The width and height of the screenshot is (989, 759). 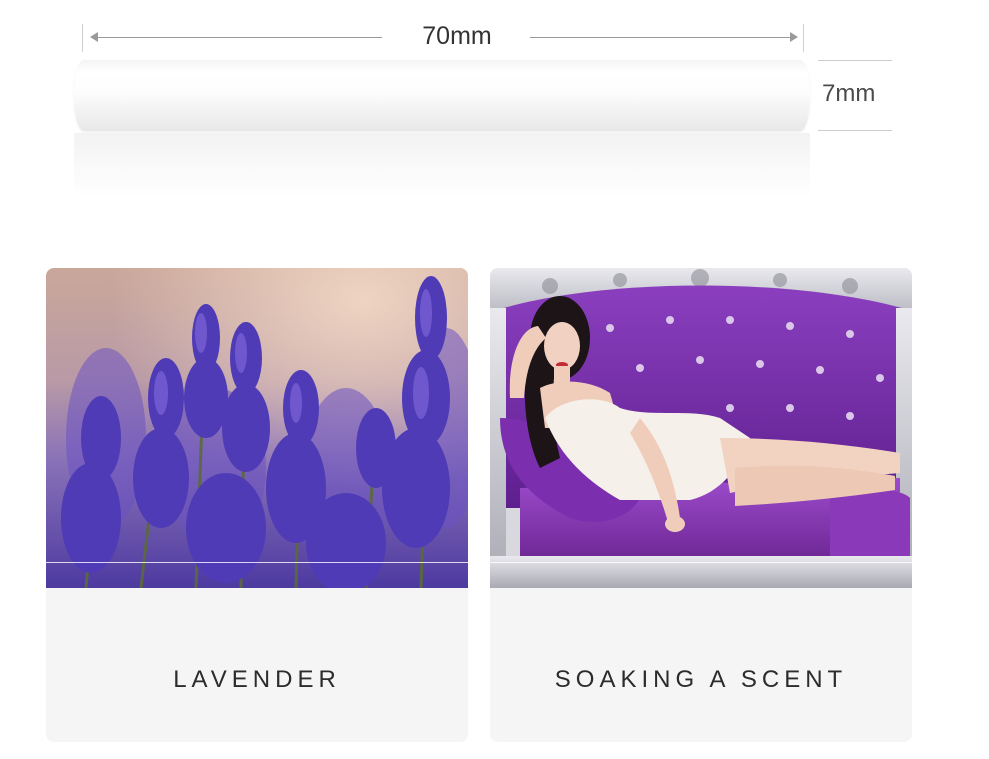 I want to click on arrow-line-right, so click(x=661, y=37).